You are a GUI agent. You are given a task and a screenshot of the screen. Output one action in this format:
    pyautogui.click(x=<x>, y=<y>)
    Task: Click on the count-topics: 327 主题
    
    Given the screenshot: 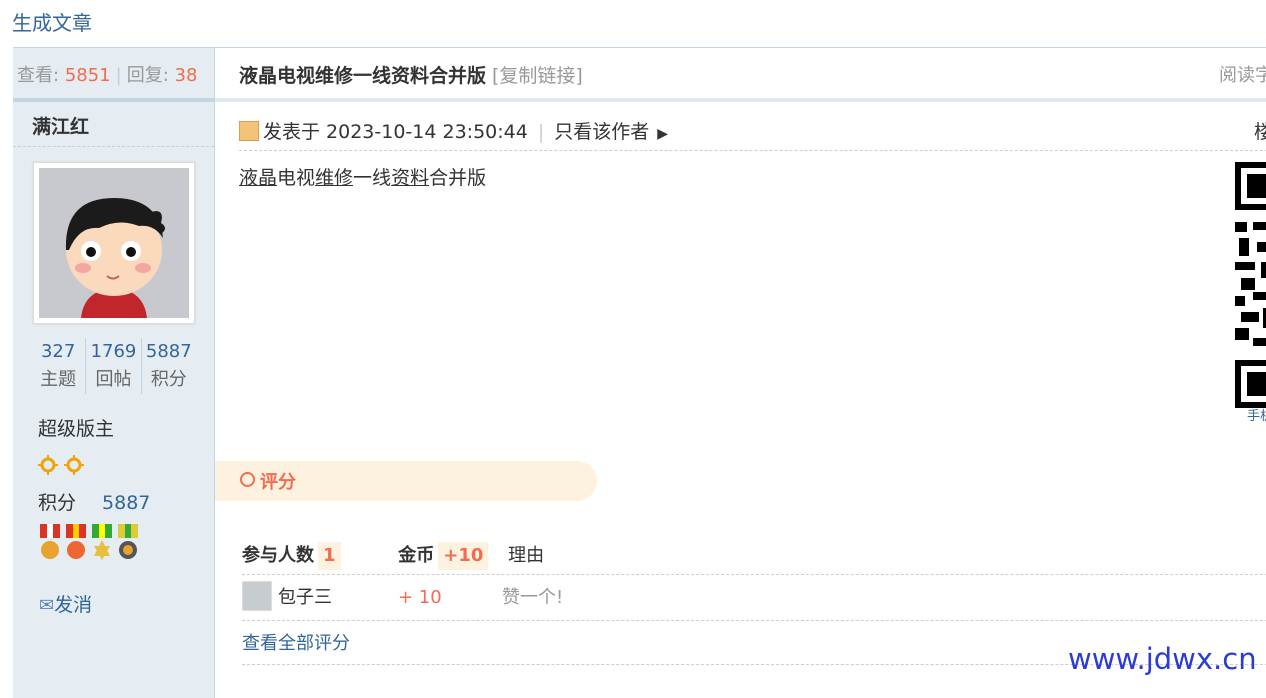 What is the action you would take?
    pyautogui.click(x=58, y=366)
    